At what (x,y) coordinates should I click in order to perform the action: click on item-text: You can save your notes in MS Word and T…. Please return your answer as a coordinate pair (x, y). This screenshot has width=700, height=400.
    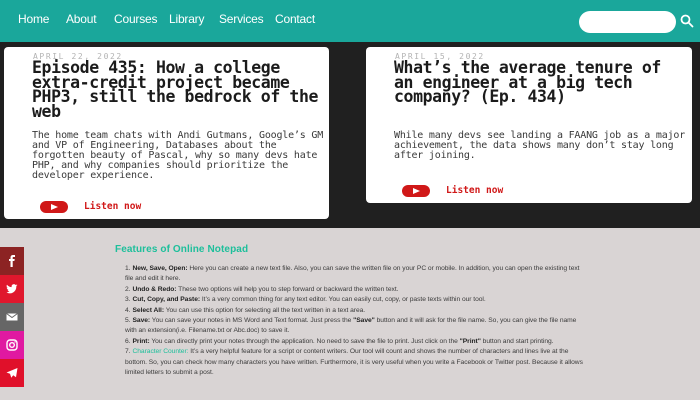
    Looking at the image, I should click on (252, 321).